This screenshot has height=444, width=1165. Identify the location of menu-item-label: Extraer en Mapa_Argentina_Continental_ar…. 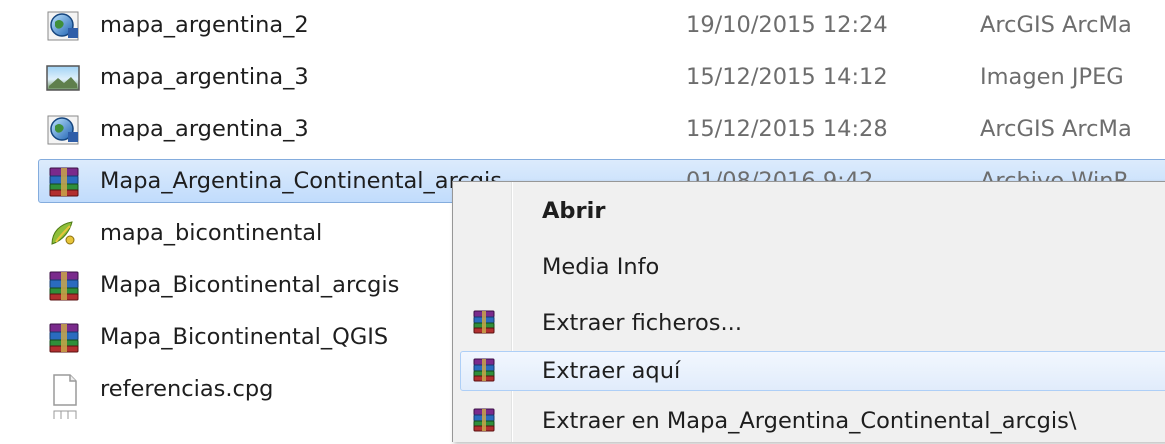
(809, 421).